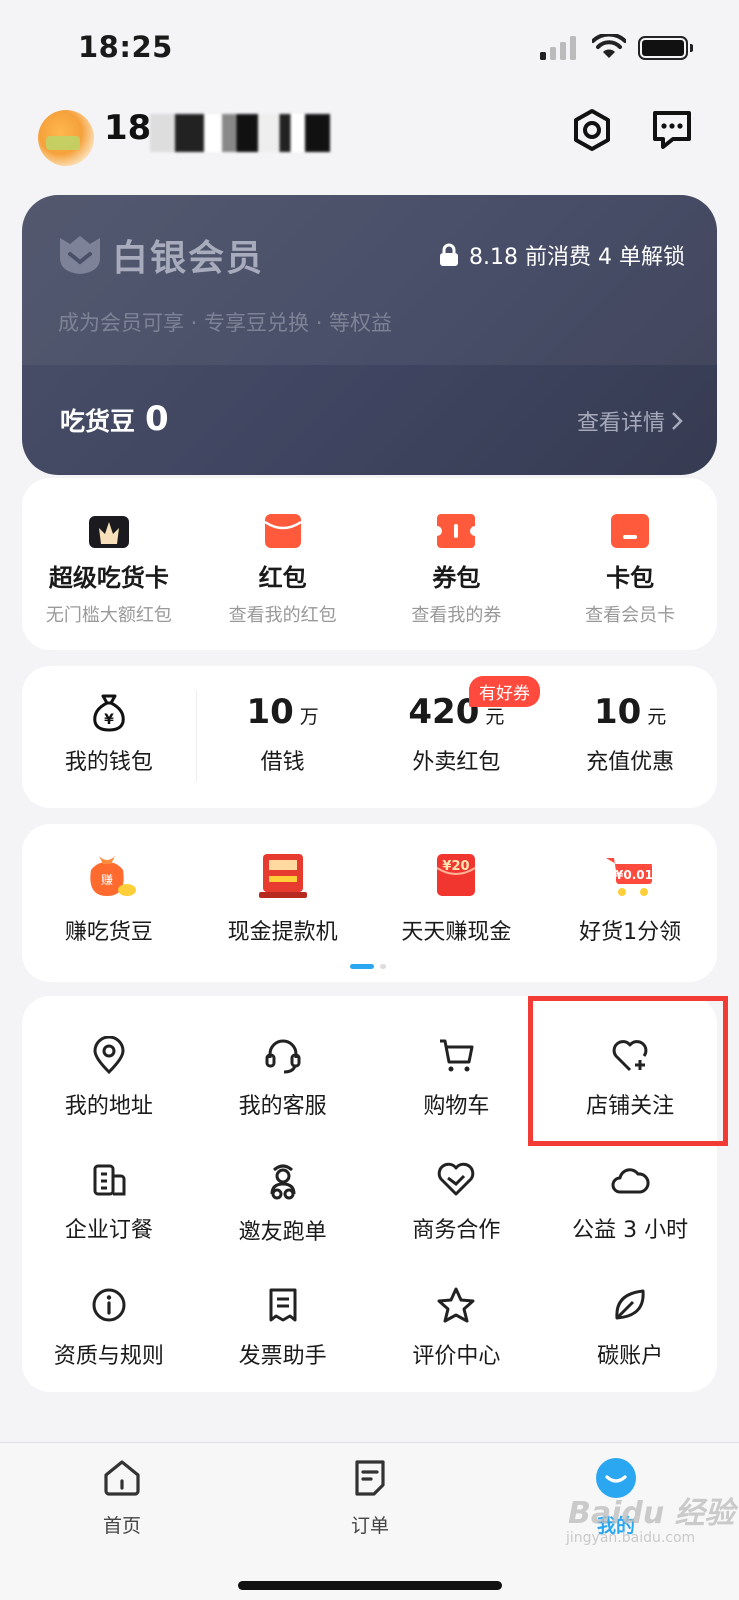 The height and width of the screenshot is (1600, 739). Describe the element at coordinates (630, 1304) in the screenshot. I see `leaf-icon` at that location.